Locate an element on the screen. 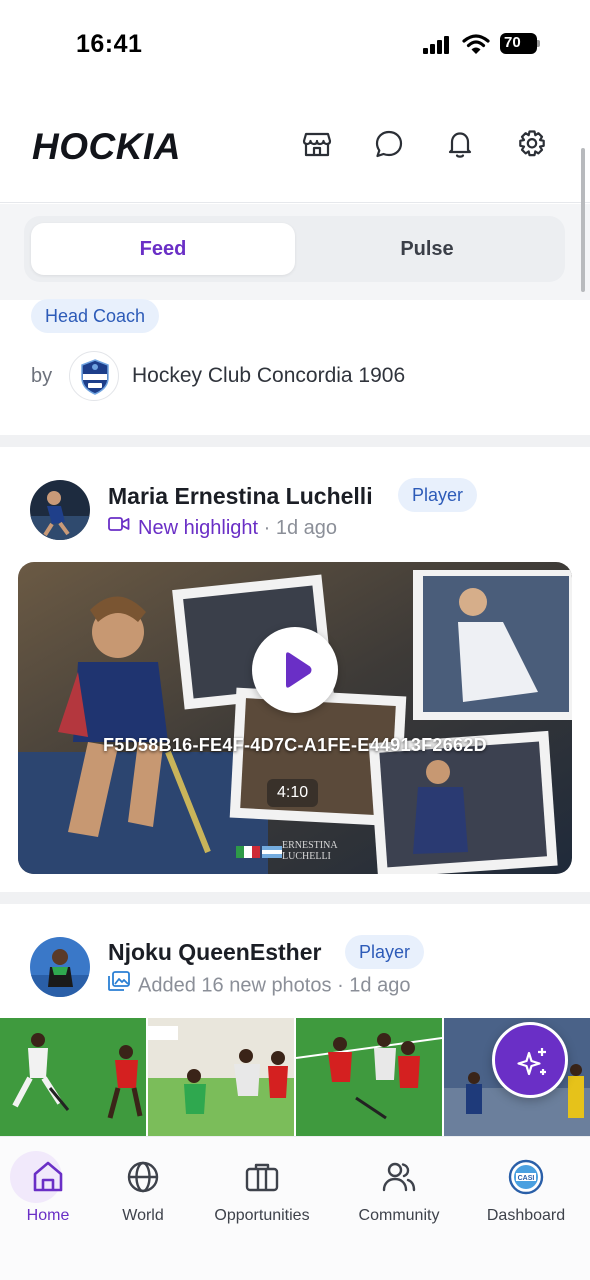 This screenshot has height=1280, width=590. post-action: New highlight is located at coordinates (198, 528).